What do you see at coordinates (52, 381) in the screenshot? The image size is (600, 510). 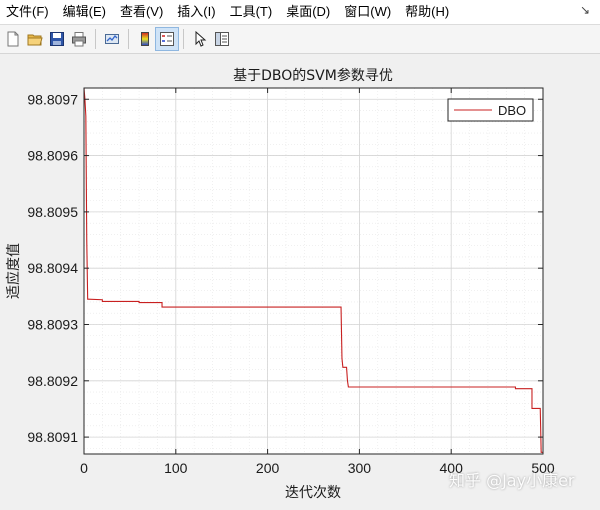 I see `y-tick-label: 98.8092` at bounding box center [52, 381].